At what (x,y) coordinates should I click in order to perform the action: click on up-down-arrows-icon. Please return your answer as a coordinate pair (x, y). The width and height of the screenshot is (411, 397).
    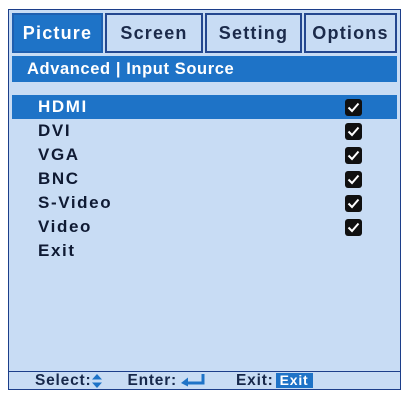
    Looking at the image, I should click on (97, 380).